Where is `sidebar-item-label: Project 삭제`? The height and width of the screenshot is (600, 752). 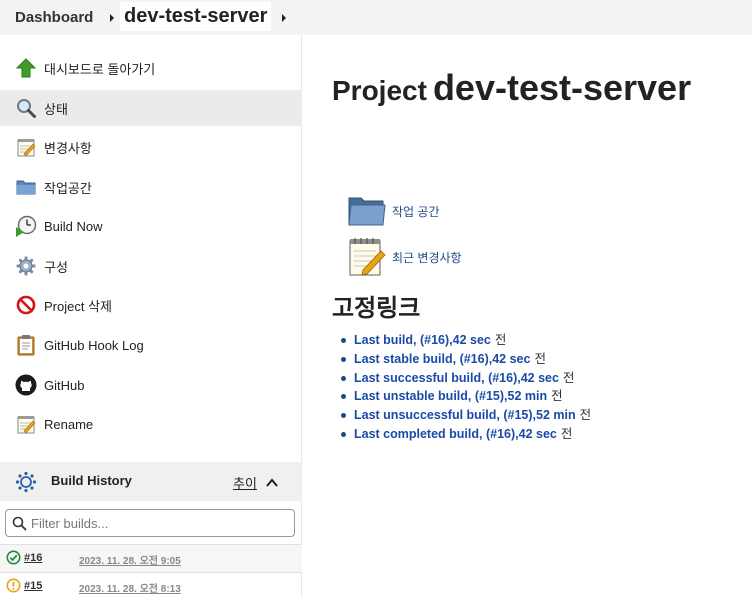 sidebar-item-label: Project 삭제 is located at coordinates (78, 306).